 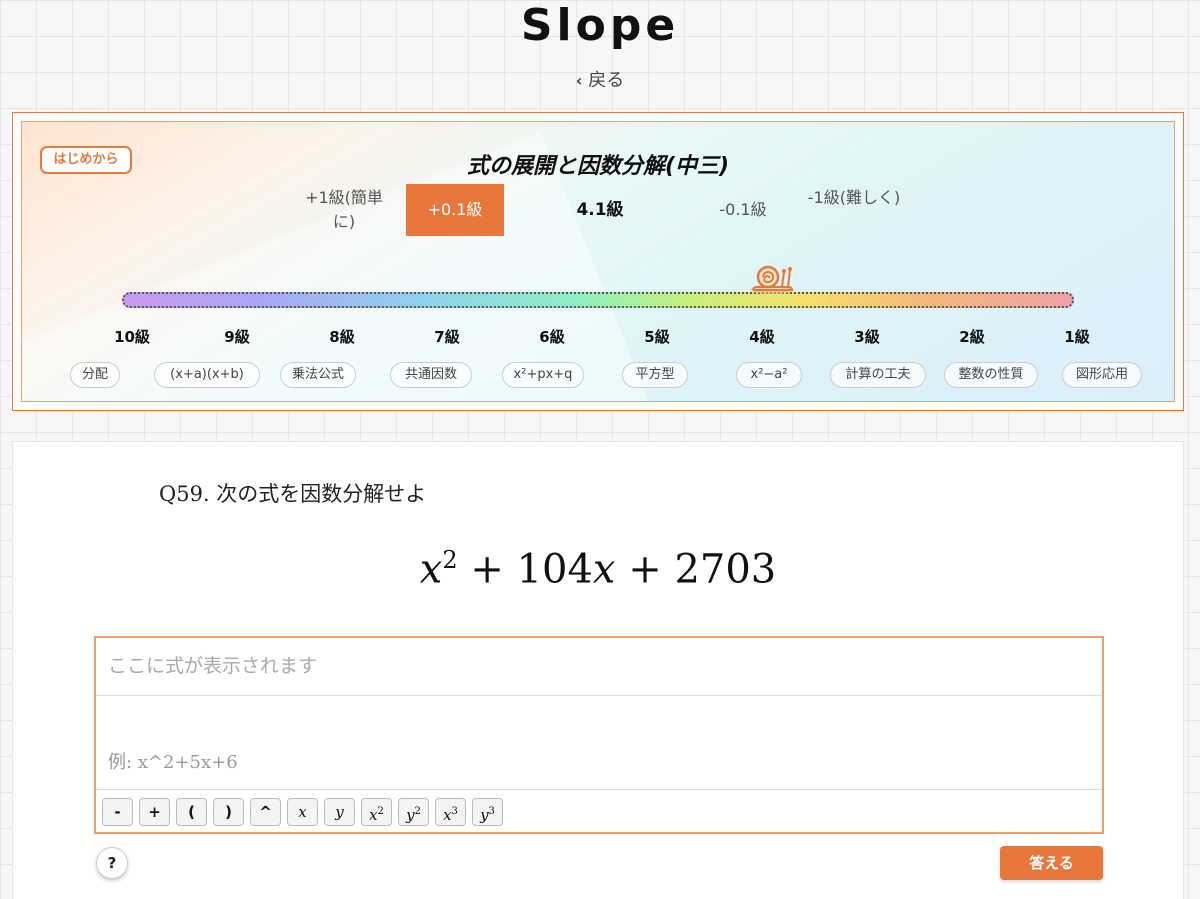 I want to click on level-label: 2級, so click(x=972, y=337).